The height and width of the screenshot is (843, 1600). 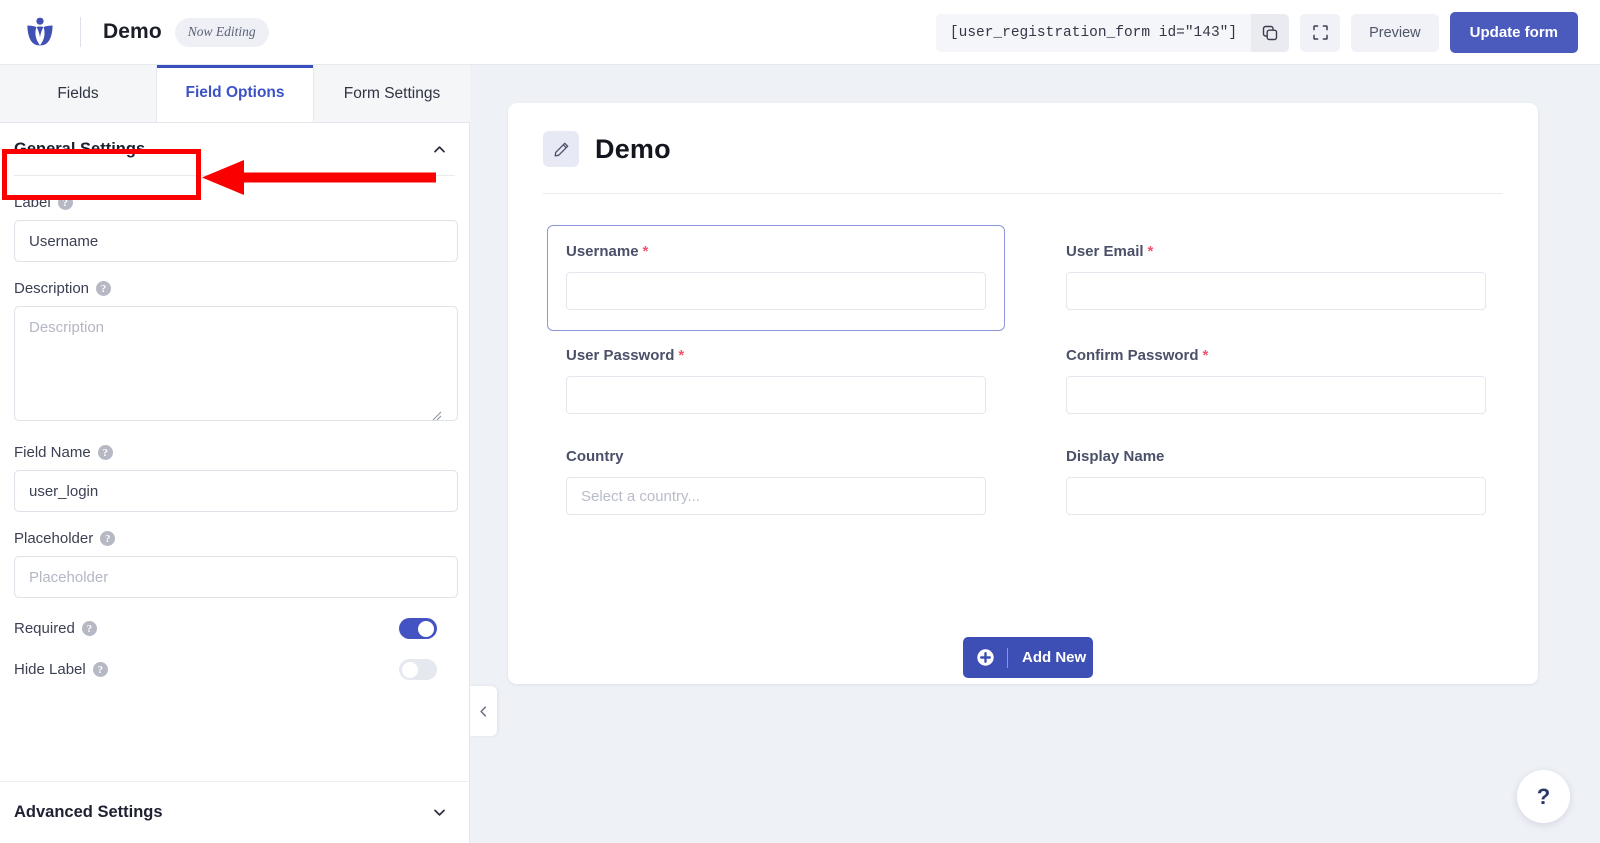 What do you see at coordinates (78, 93) in the screenshot?
I see `tab-fields: Fields` at bounding box center [78, 93].